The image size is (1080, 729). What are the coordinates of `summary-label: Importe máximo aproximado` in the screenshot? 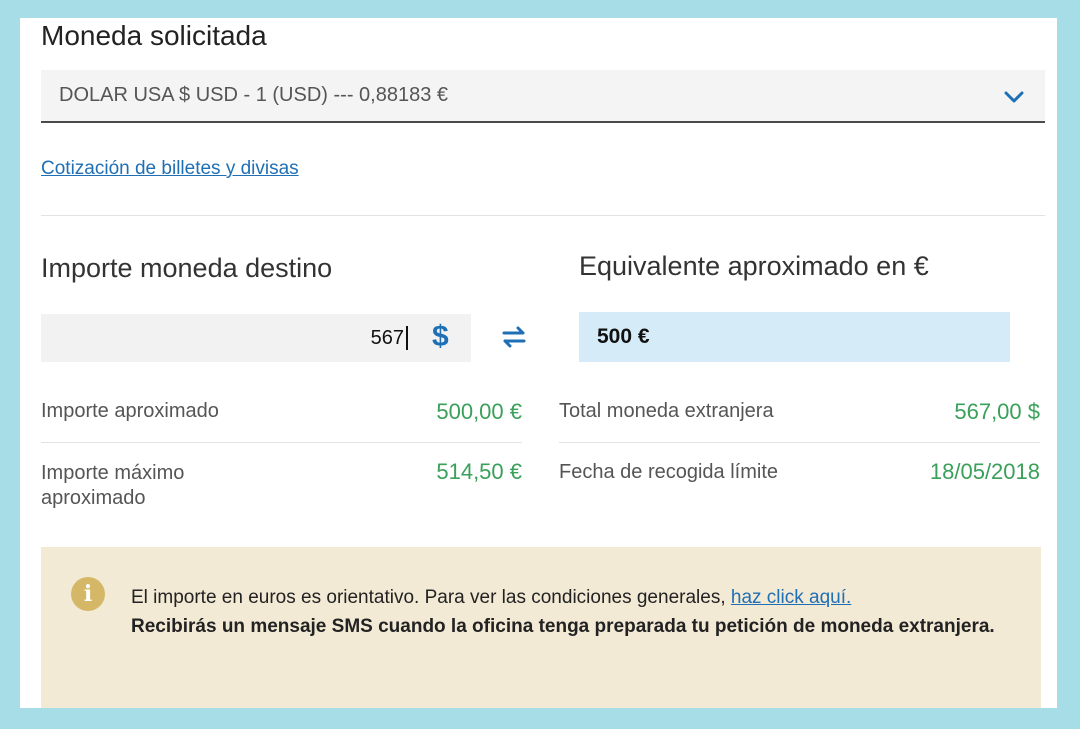 It's located at (113, 485).